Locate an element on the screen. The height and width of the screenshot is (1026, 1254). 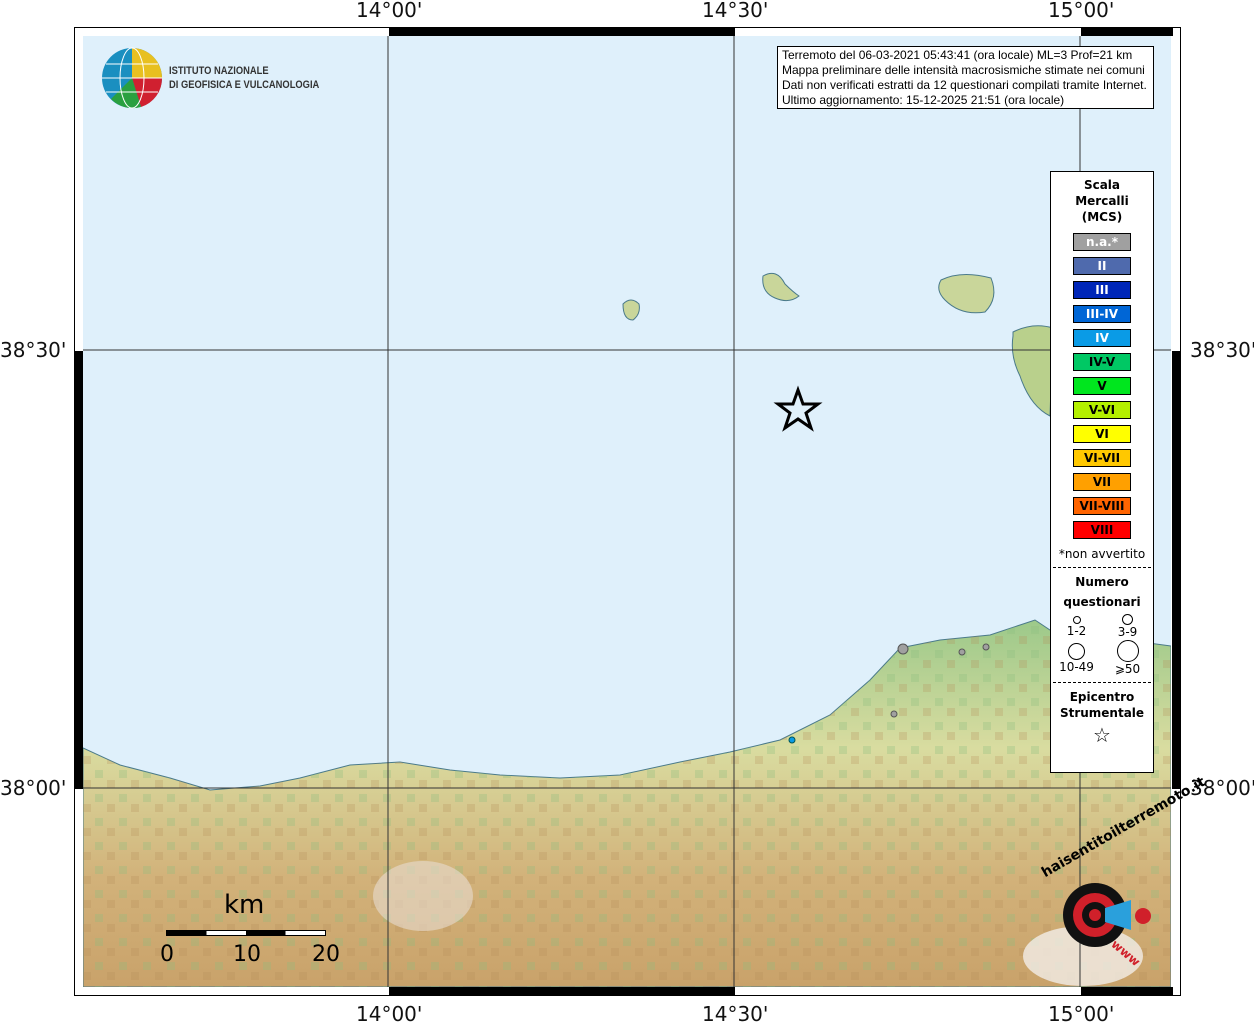
haisentito-badge: haisentitoilterremoto.it www is located at coordinates (1121, 872).